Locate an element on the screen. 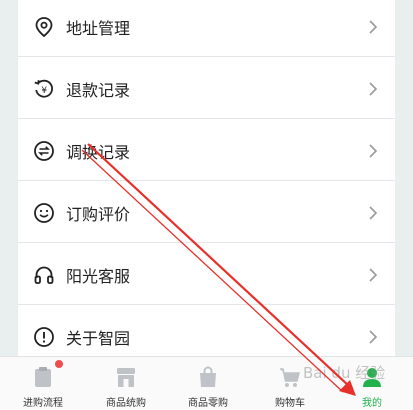 The height and width of the screenshot is (410, 413). menu-item-customer-service: 阳光客服 is located at coordinates (206, 275).